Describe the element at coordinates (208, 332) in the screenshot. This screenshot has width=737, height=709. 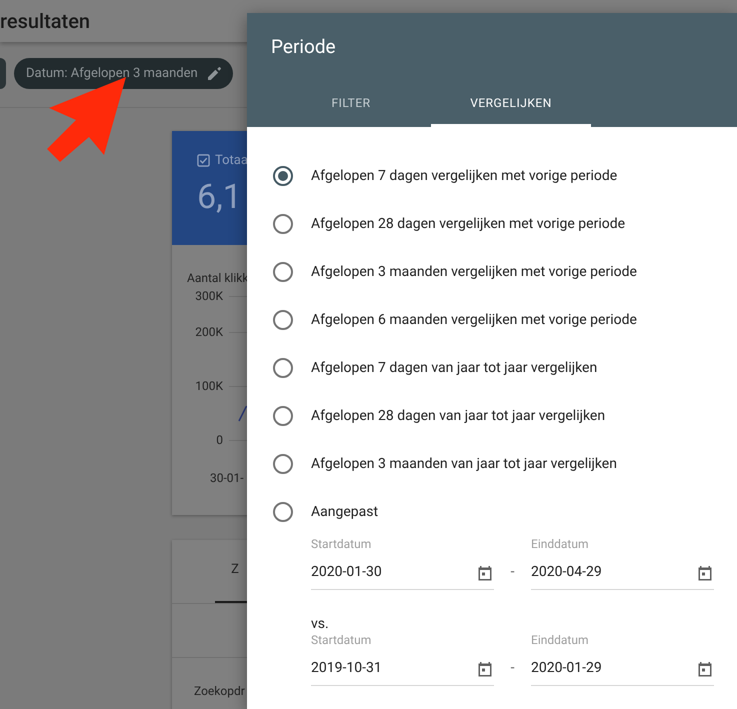
I see `axis-tick: 200K` at that location.